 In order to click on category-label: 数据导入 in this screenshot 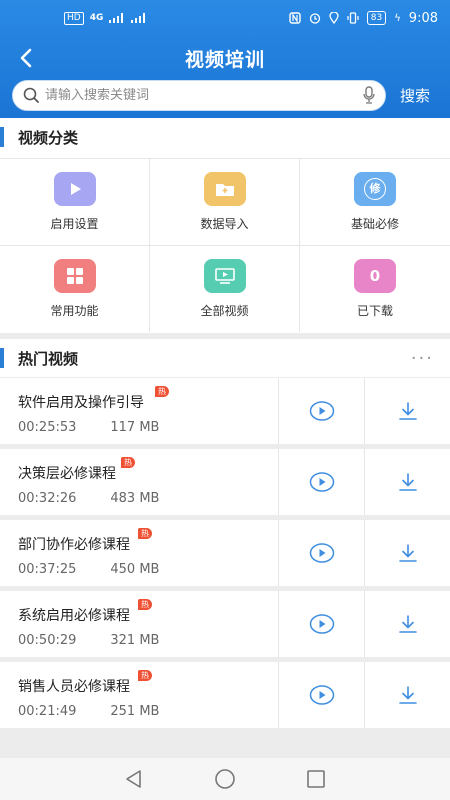, I will do `click(224, 224)`.